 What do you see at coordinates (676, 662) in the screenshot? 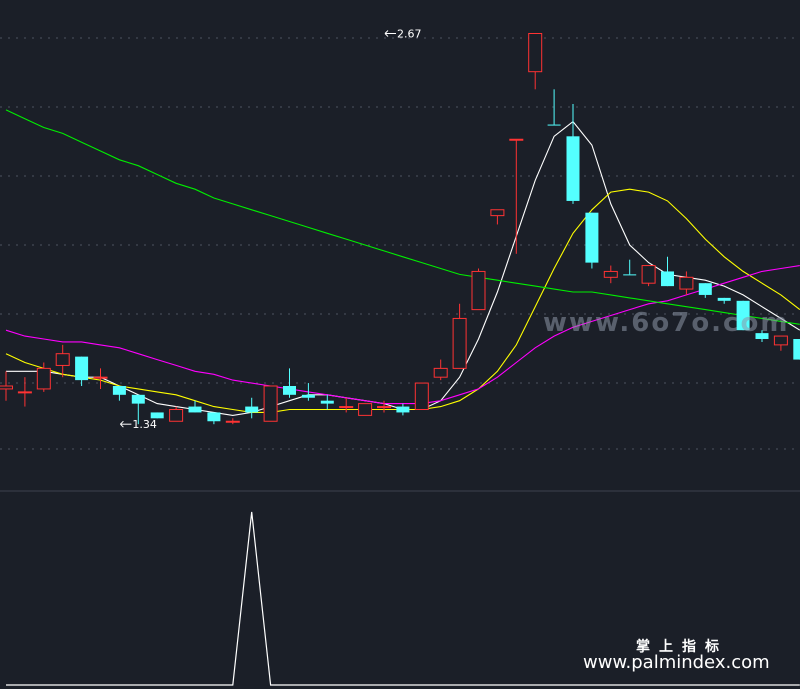
I see `bottom-watermark-url: www.palmindex.com` at bounding box center [676, 662].